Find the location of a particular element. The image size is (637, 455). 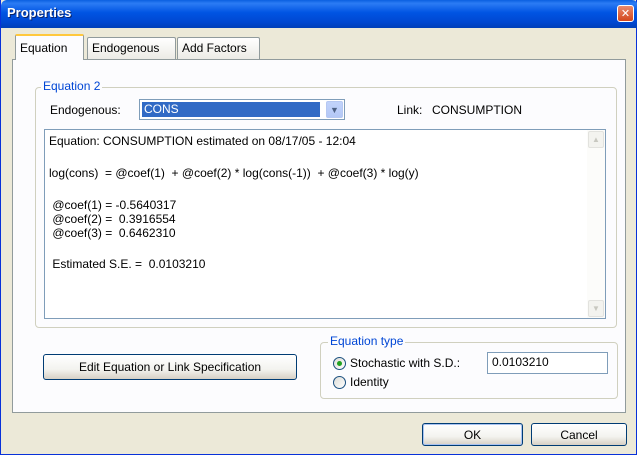

equation-line: Estimated S.E. = 0.0103210 is located at coordinates (127, 264).